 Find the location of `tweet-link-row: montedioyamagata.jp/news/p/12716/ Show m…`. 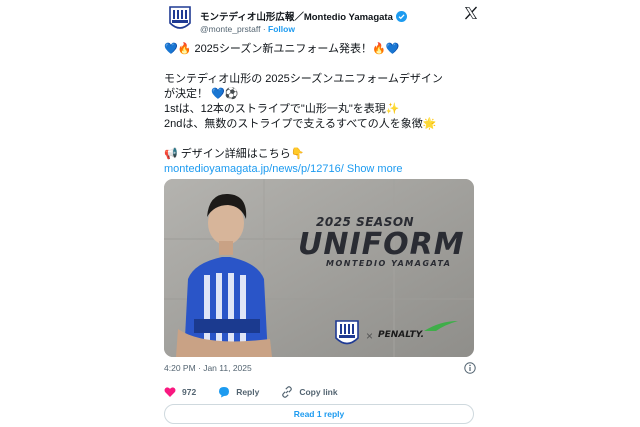

tweet-link-row: montedioyamagata.jp/news/p/12716/ Show m… is located at coordinates (320, 169).